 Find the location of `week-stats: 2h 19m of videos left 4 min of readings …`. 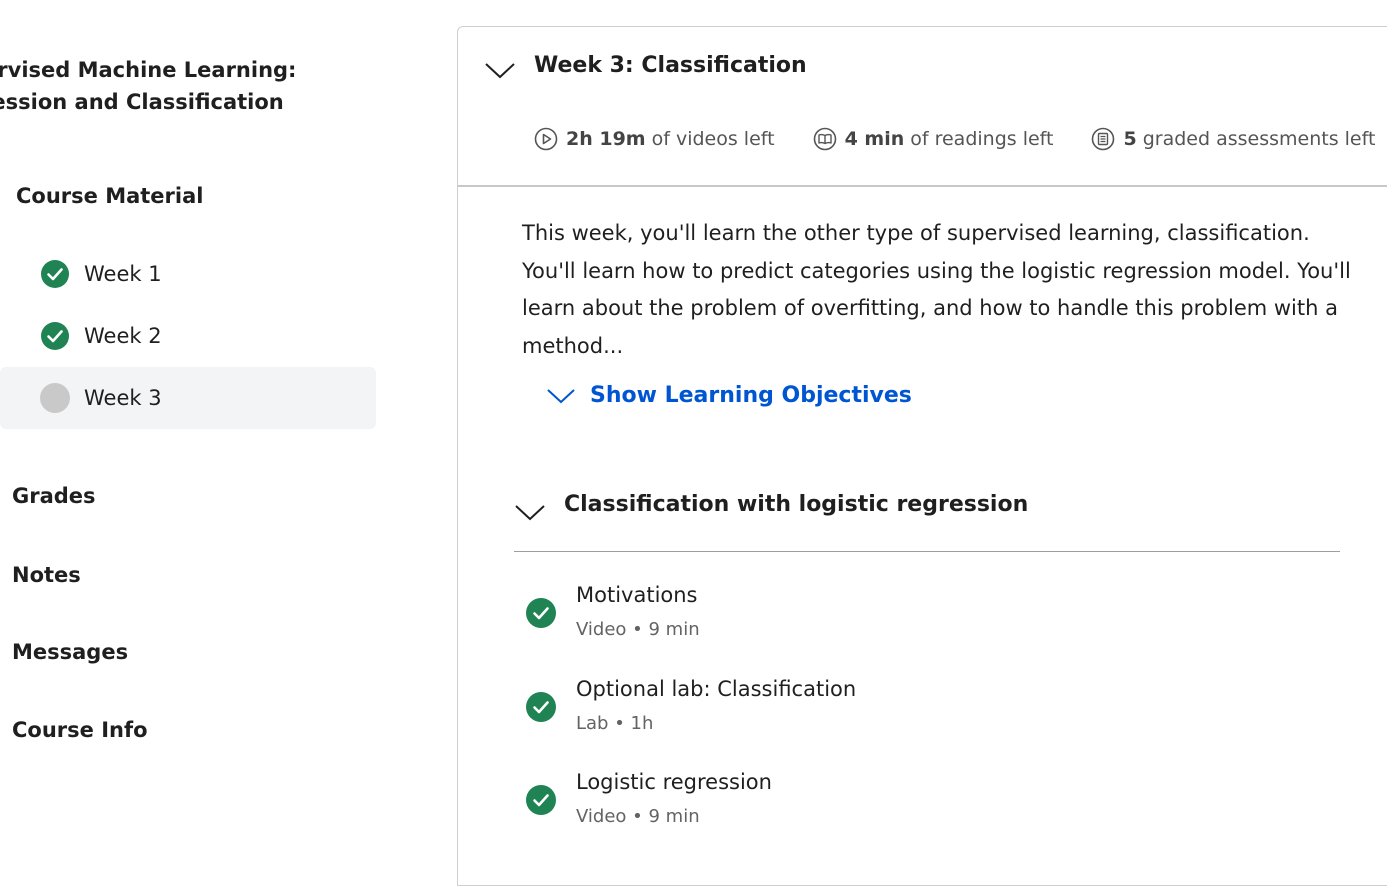

week-stats: 2h 19m of videos left 4 min of readings … is located at coordinates (960, 139).